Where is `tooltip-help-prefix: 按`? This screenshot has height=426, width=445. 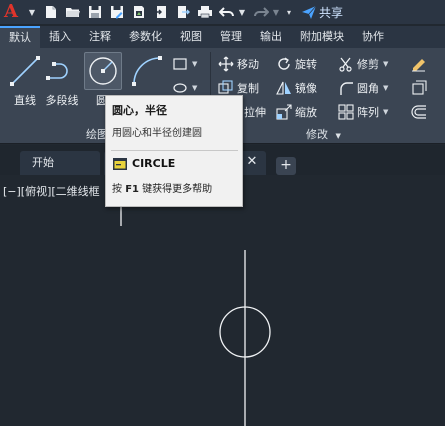
tooltip-help-prefix: 按 is located at coordinates (117, 189).